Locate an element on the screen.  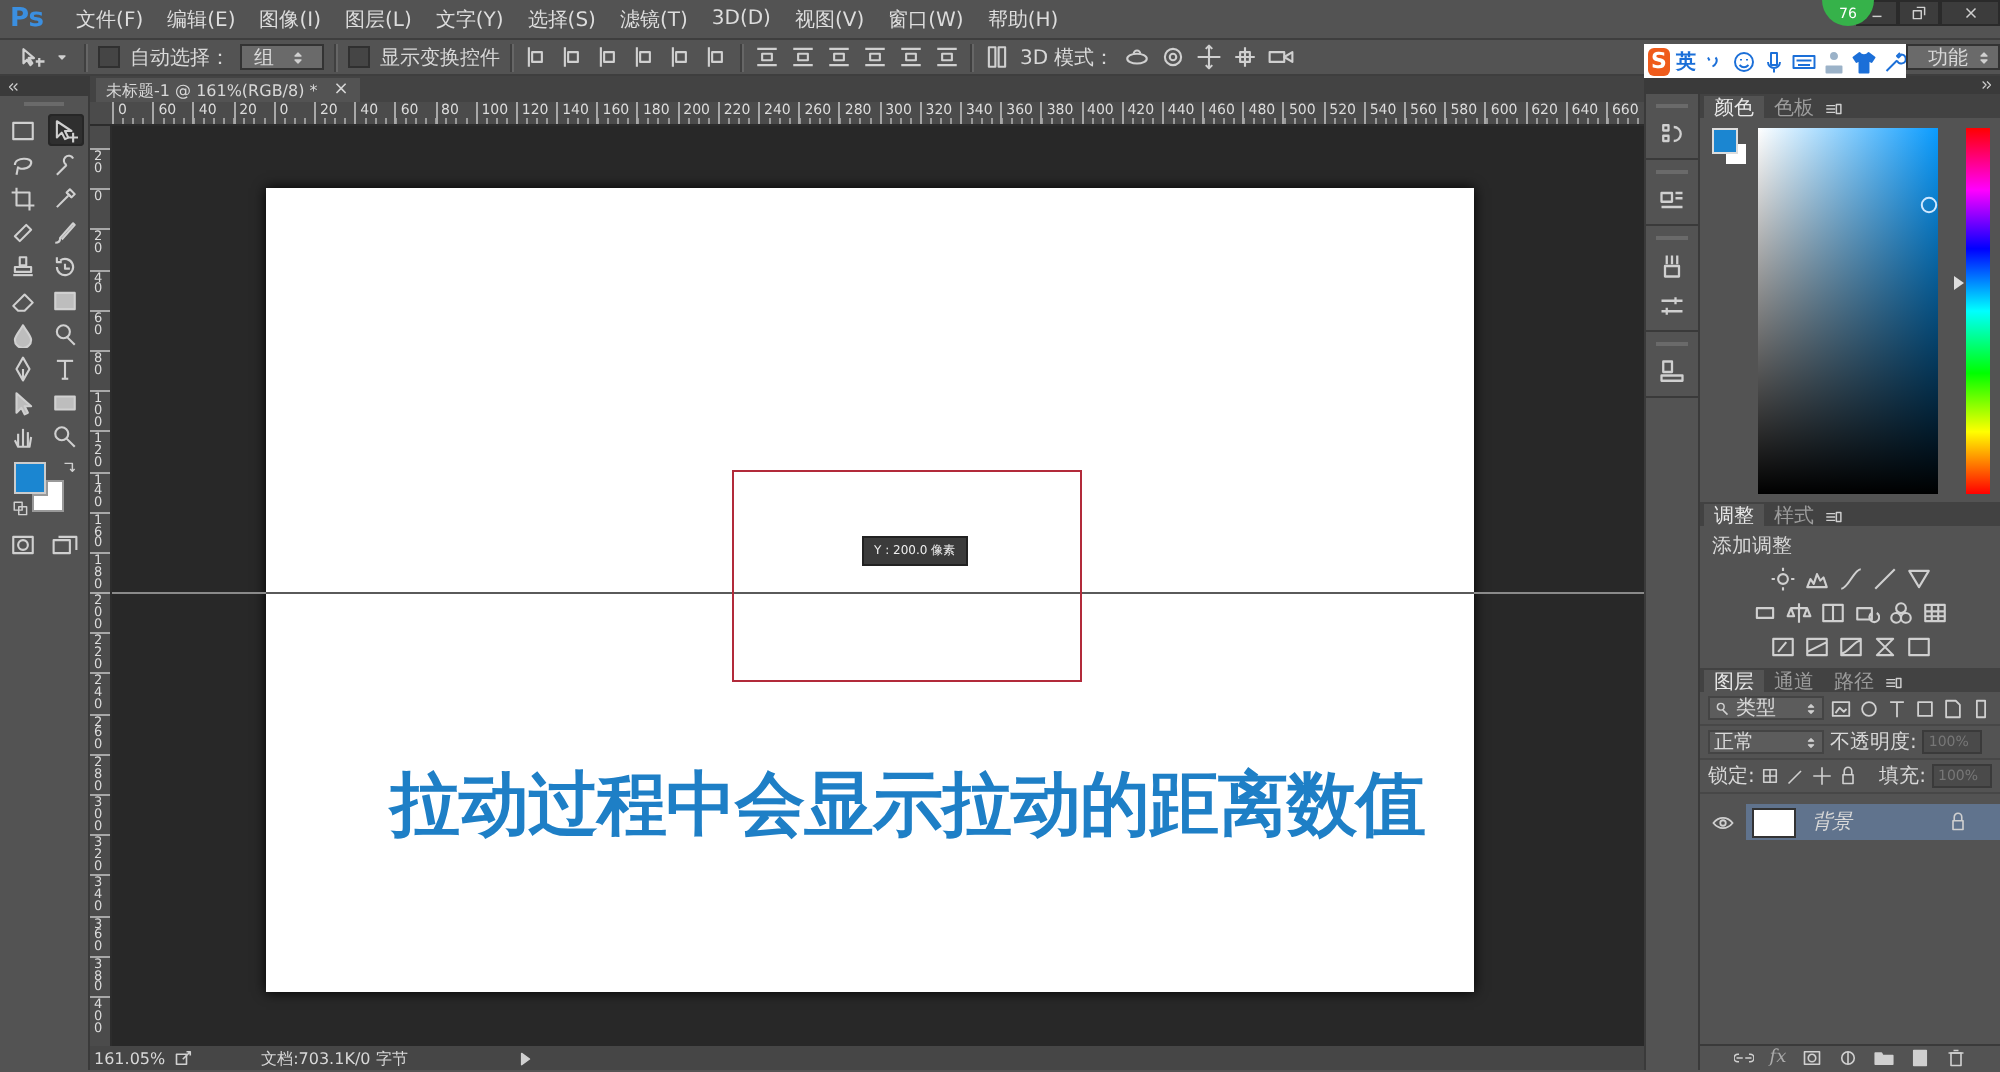
menu-item: 3D(D) is located at coordinates (741, 19).